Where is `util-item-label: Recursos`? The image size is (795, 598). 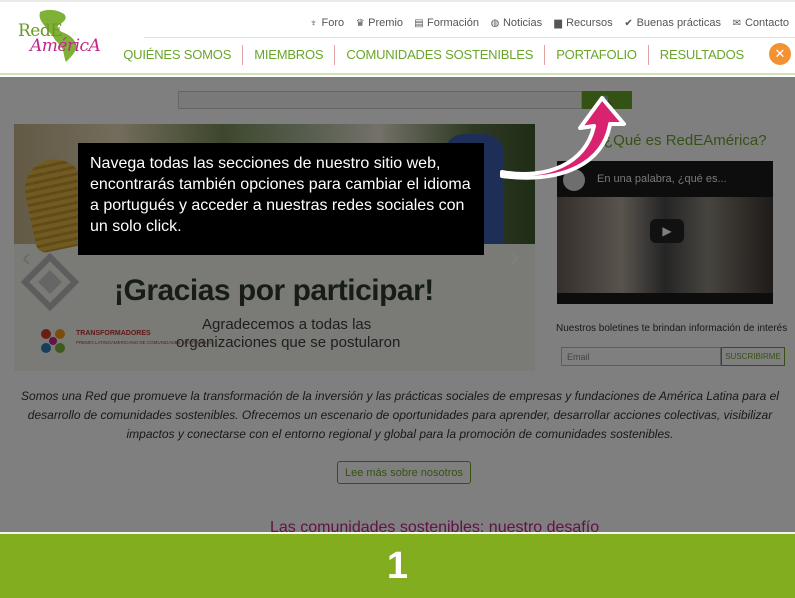
util-item-label: Recursos is located at coordinates (589, 23).